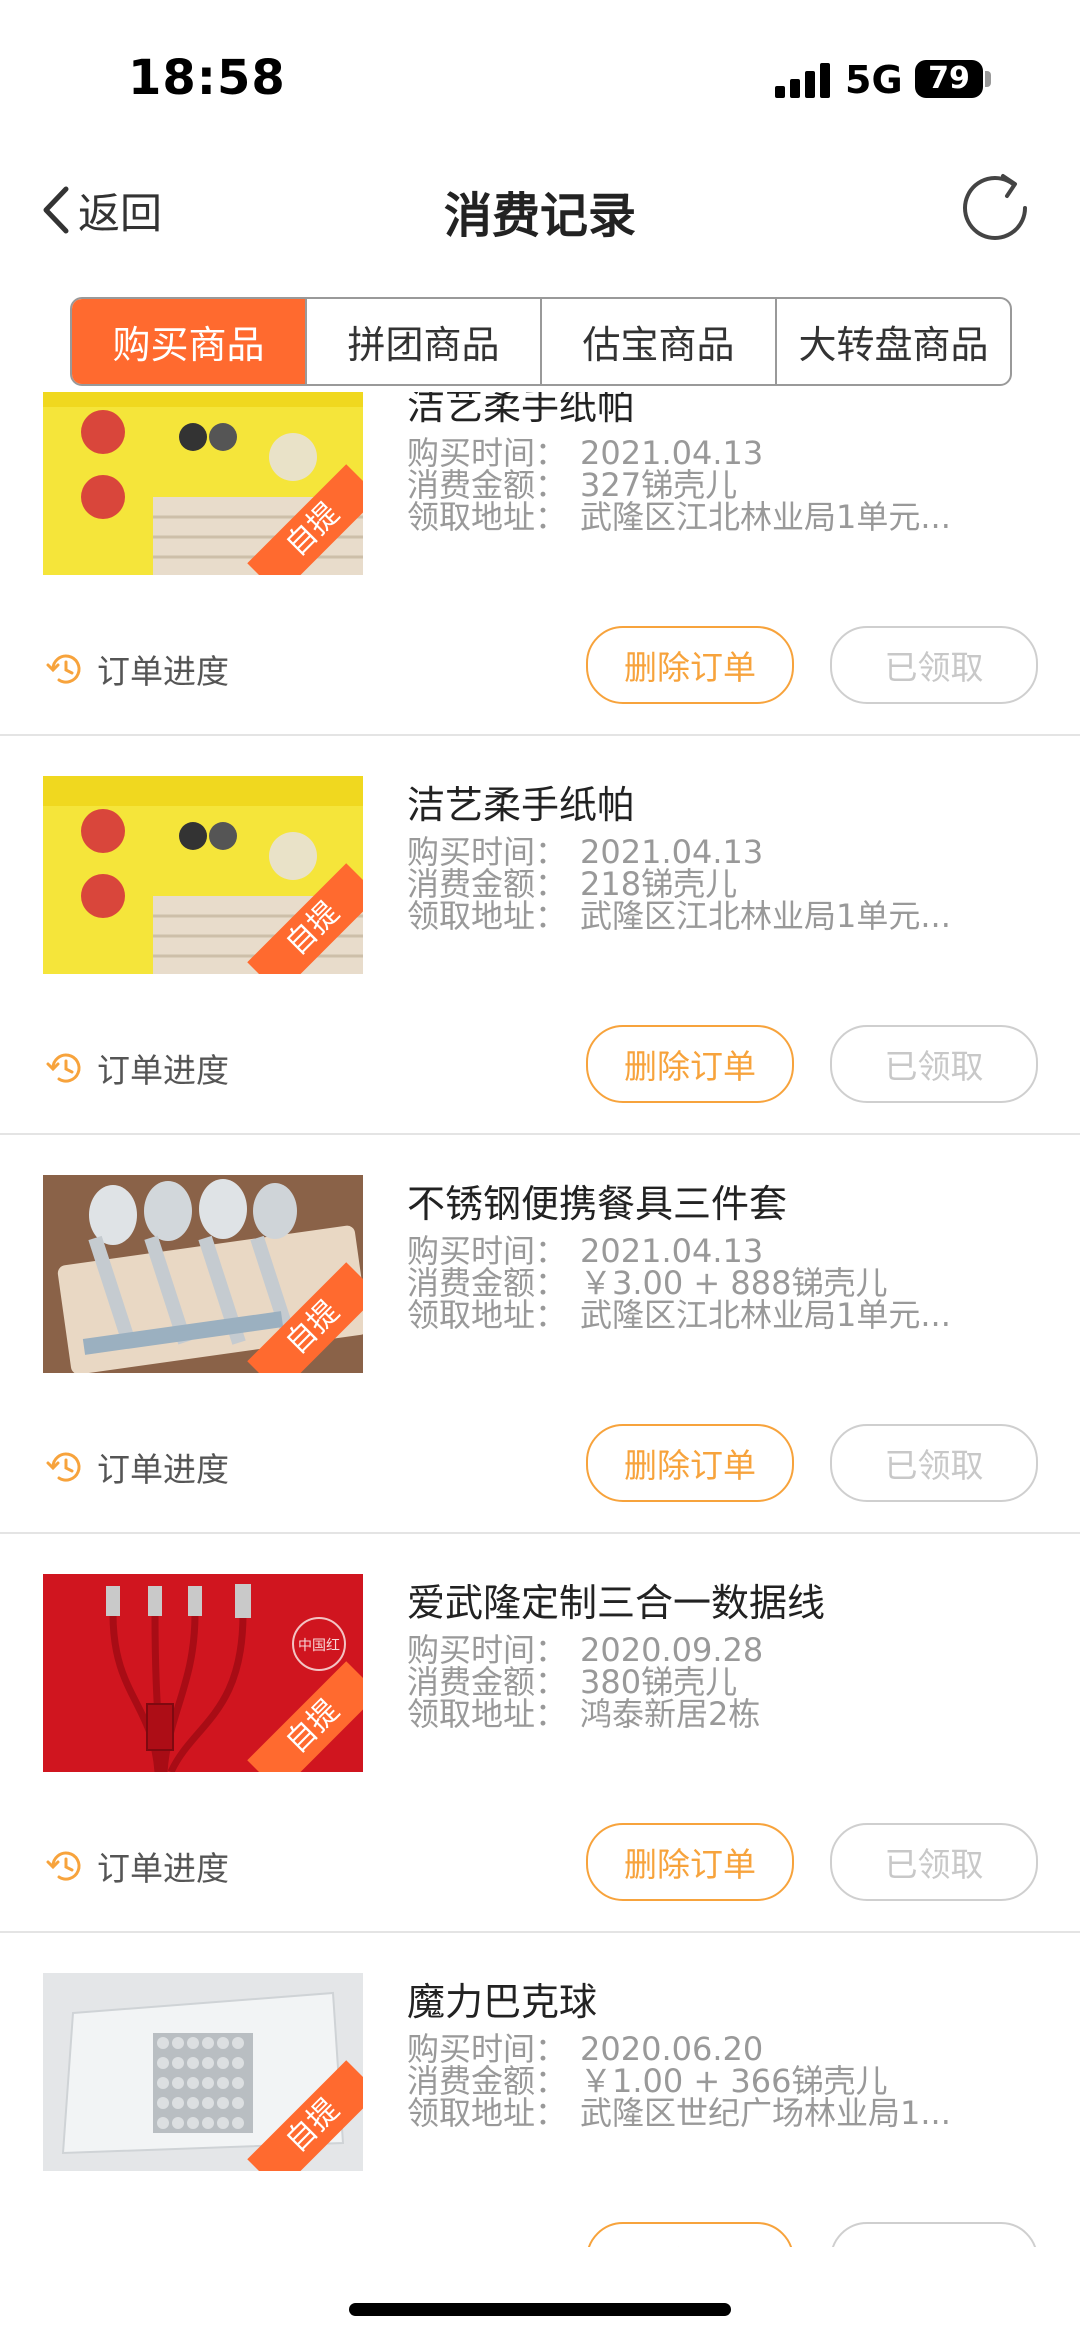 Image resolution: width=1080 pixels, height=2341 pixels. I want to click on amount: 327锑壳儿, so click(659, 485).